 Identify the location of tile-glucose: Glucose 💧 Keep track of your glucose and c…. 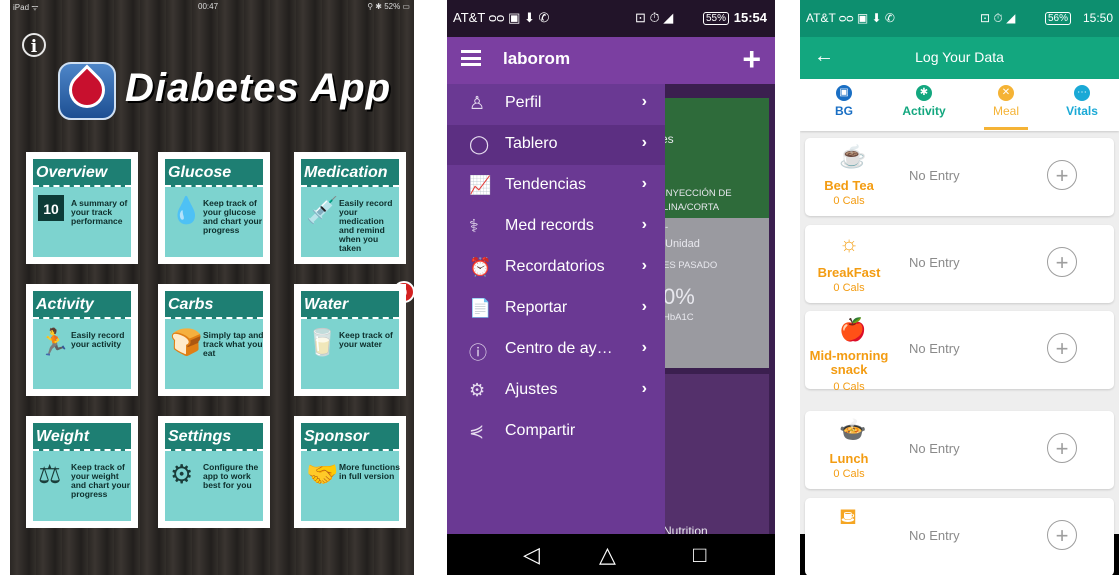
(214, 208).